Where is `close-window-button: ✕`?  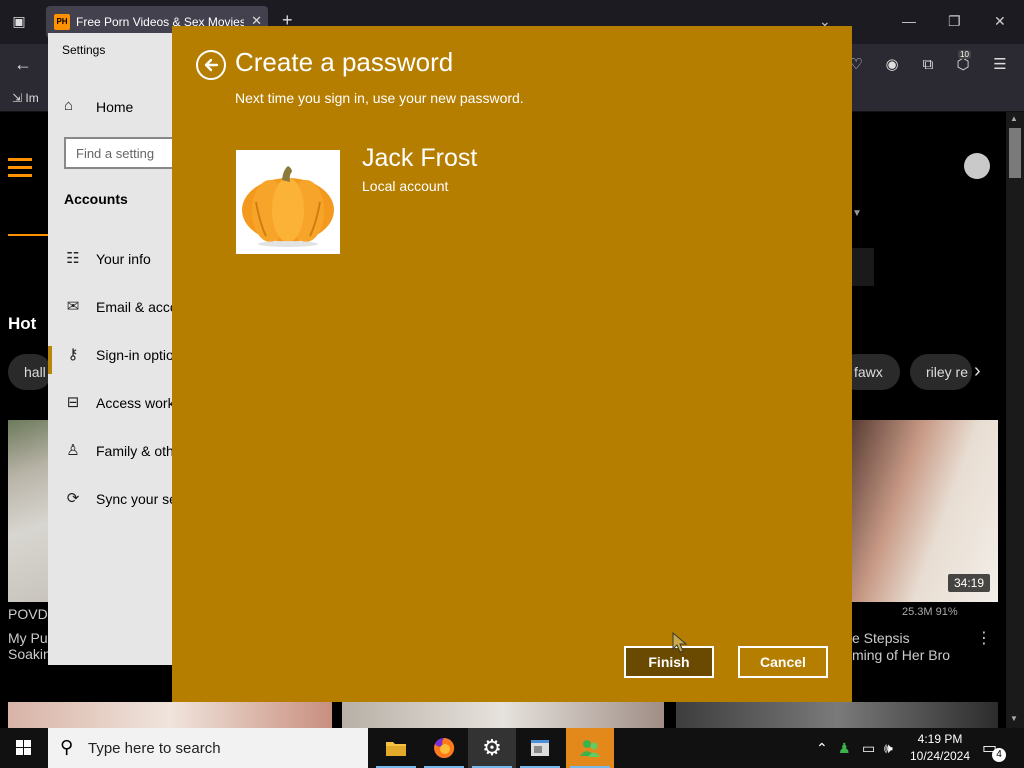
close-window-button: ✕ is located at coordinates (1000, 21).